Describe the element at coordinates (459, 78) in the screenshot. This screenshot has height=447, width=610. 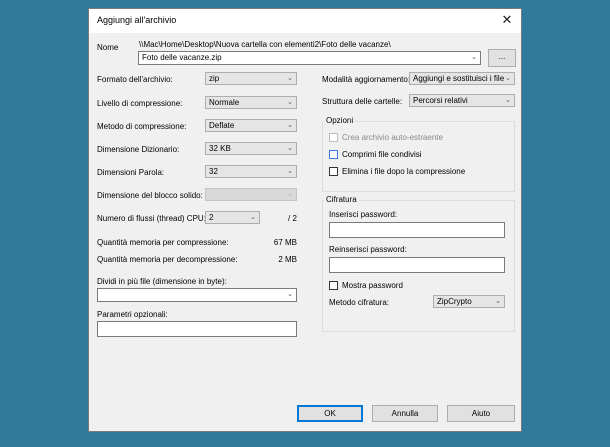
I see `update-mode-value: Aggiungi e sostituisci i file` at that location.